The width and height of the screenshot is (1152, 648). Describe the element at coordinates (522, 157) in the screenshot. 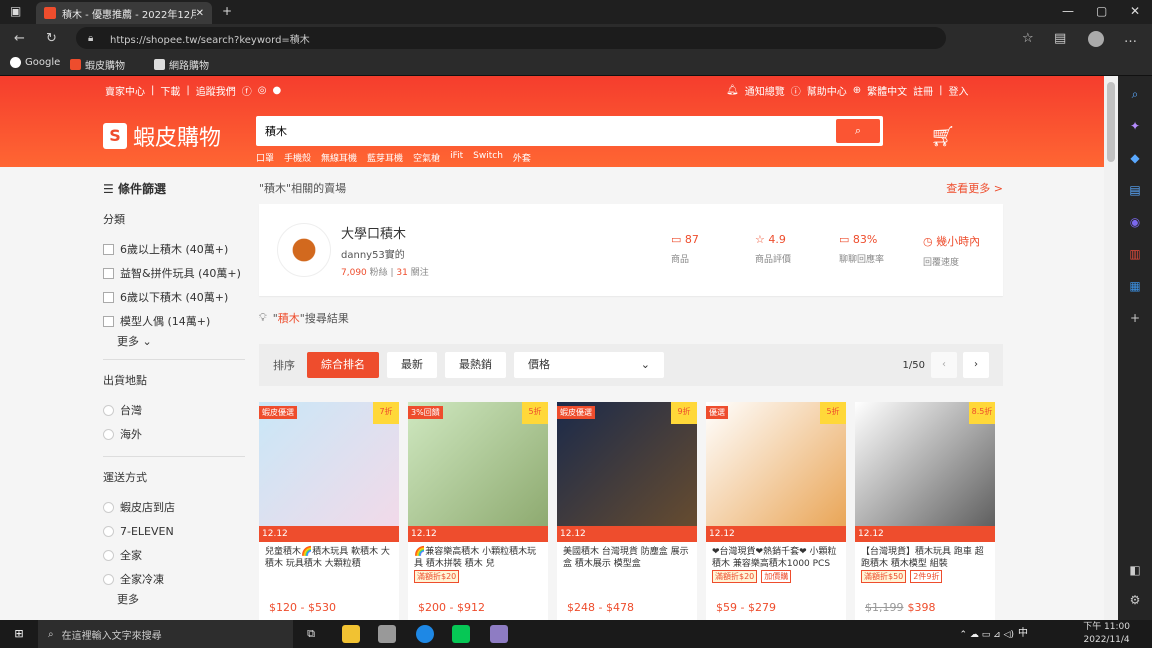

I see `hot-keyword: 外套` at that location.